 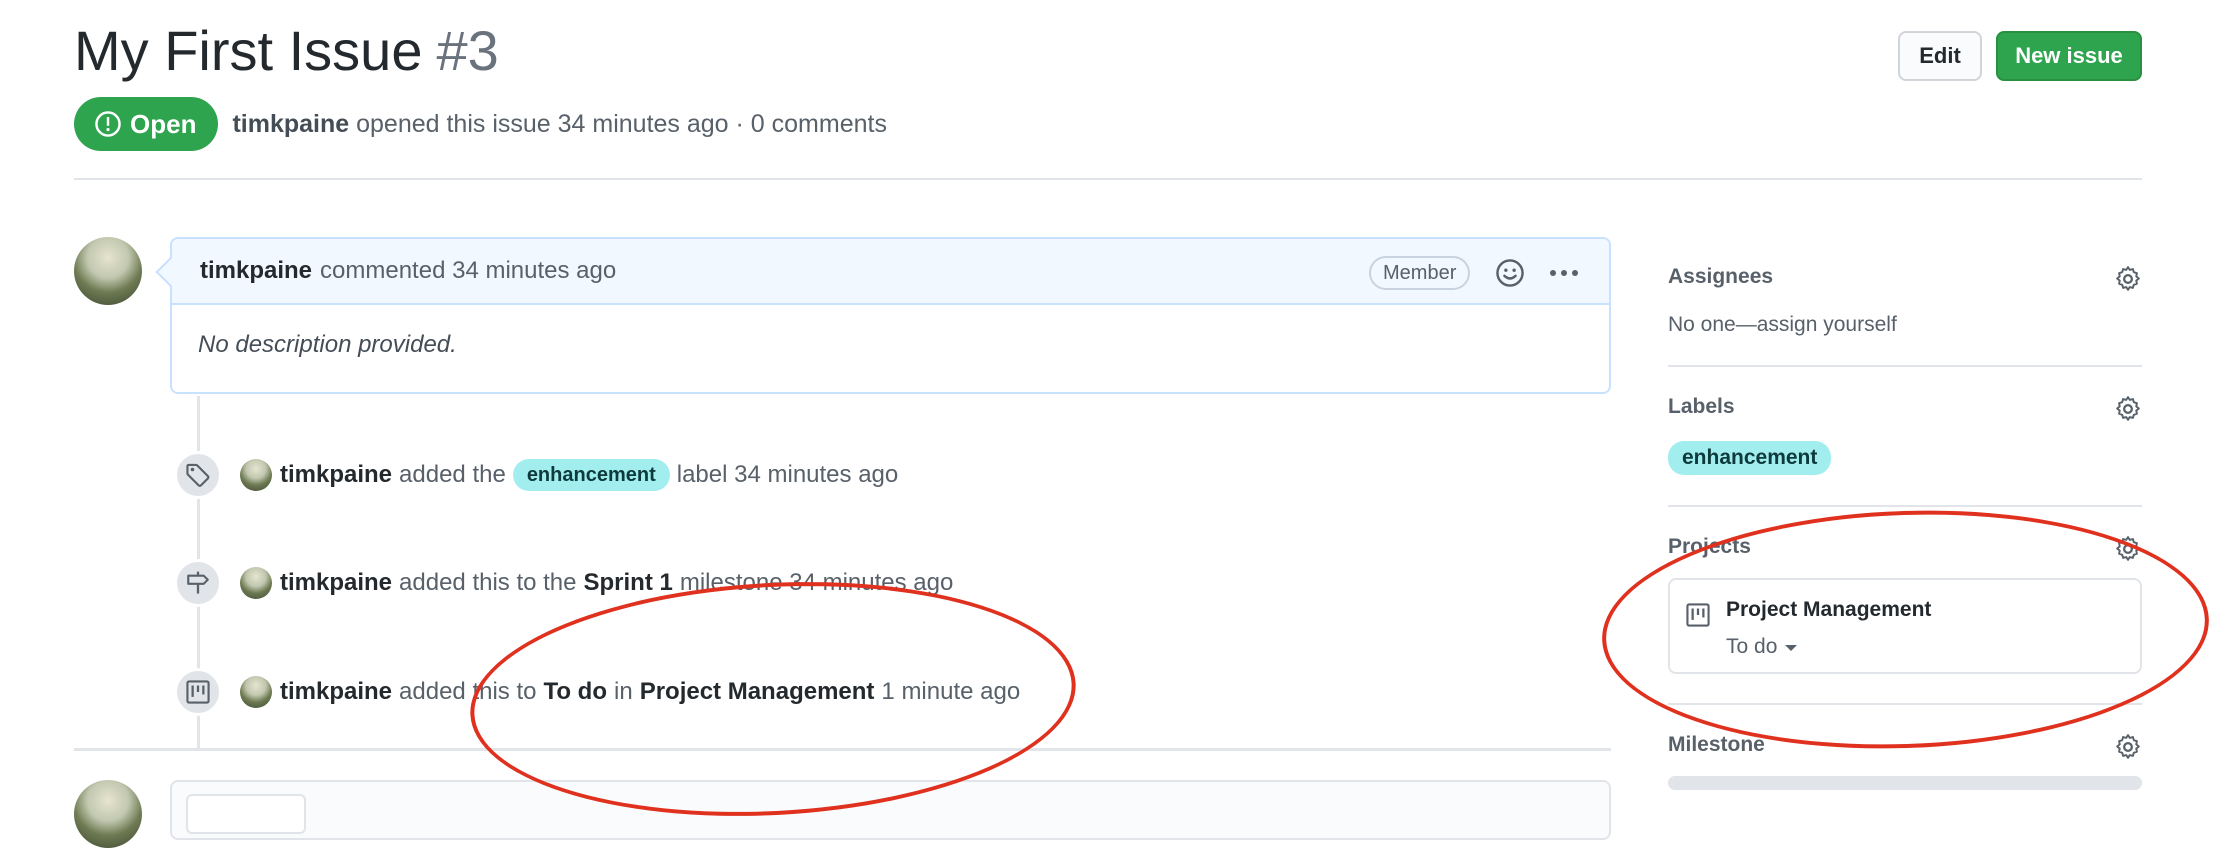 What do you see at coordinates (1828, 610) in the screenshot?
I see `project-name-link: Project Management` at bounding box center [1828, 610].